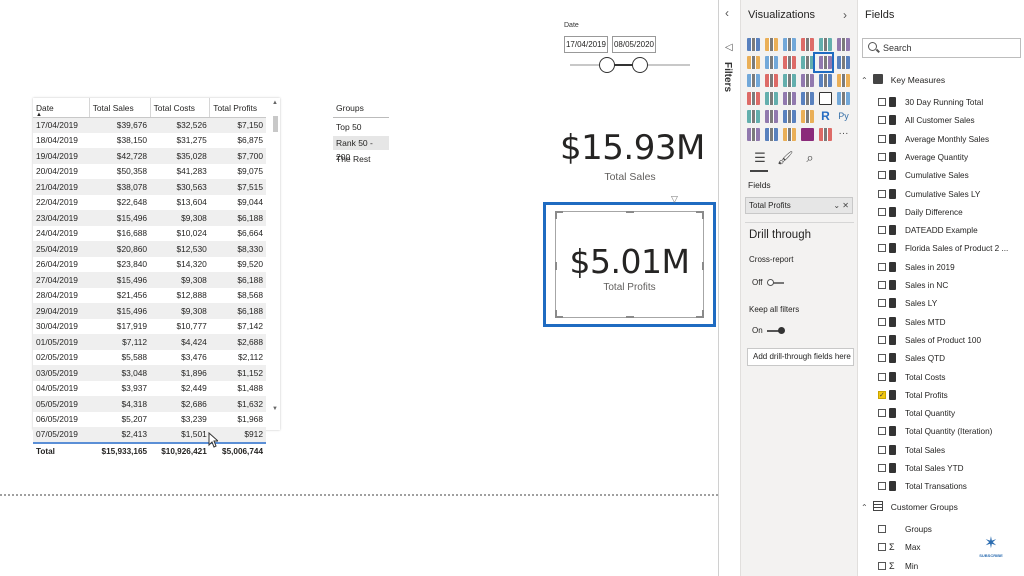 This screenshot has width=1024, height=576. I want to click on r-visual-icon: R, so click(825, 116).